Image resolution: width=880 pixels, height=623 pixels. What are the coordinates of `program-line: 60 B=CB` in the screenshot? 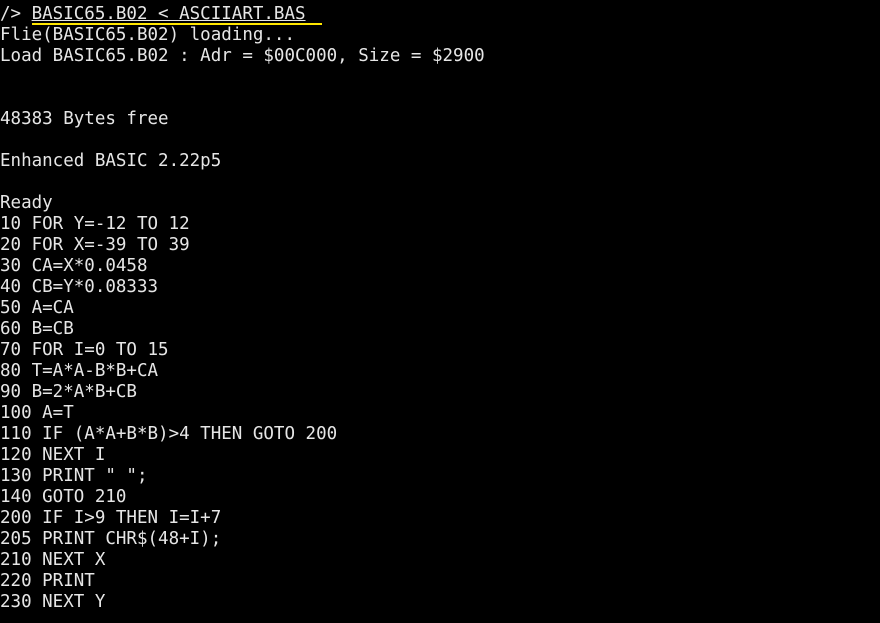 It's located at (37, 329).